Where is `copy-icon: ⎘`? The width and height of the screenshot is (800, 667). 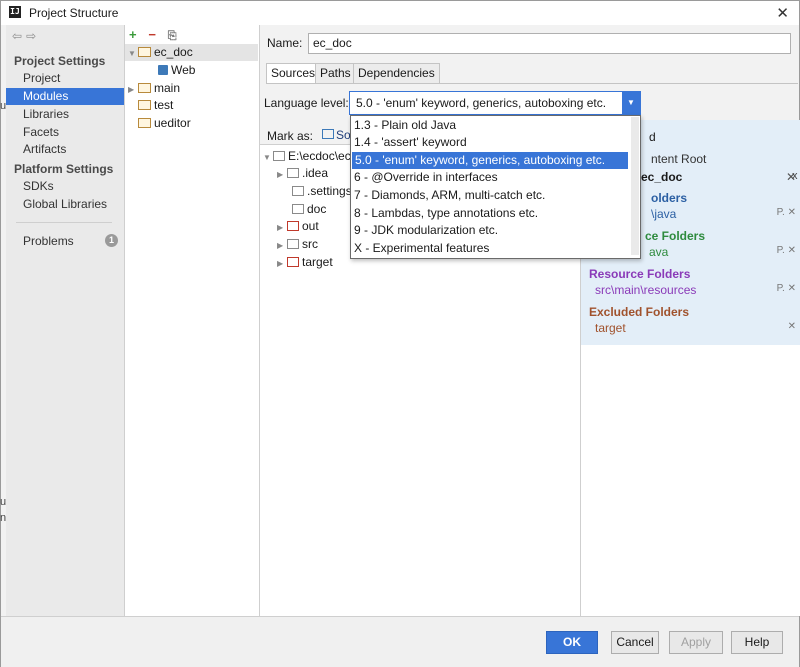
copy-icon: ⎘ is located at coordinates (176, 36).